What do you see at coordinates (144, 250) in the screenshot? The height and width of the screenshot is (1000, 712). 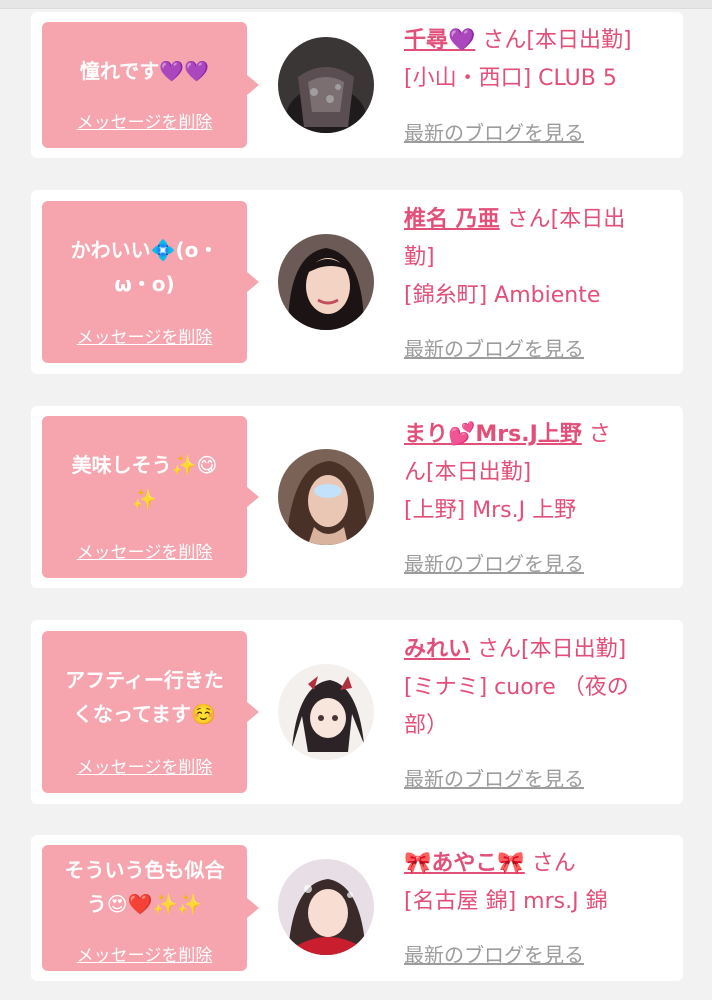 I see `message-line: かわいい💠(o・` at bounding box center [144, 250].